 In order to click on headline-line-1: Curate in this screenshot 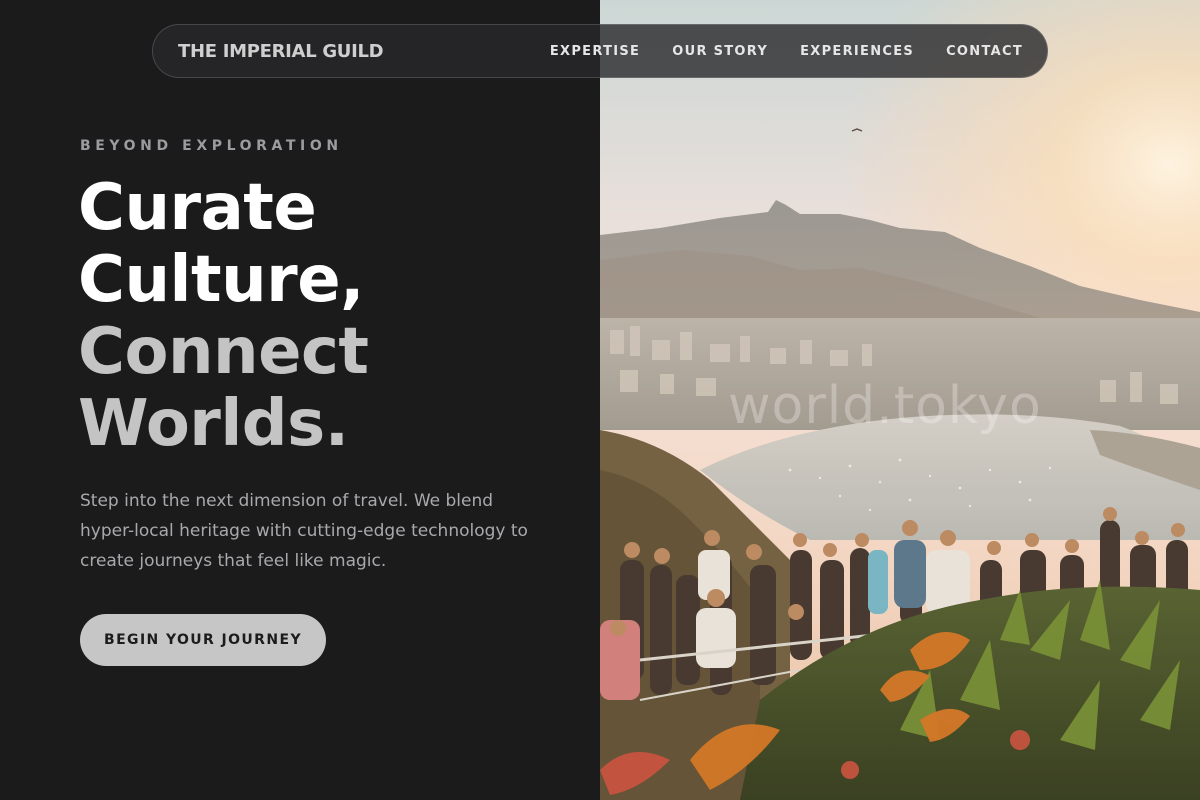, I will do `click(197, 208)`.